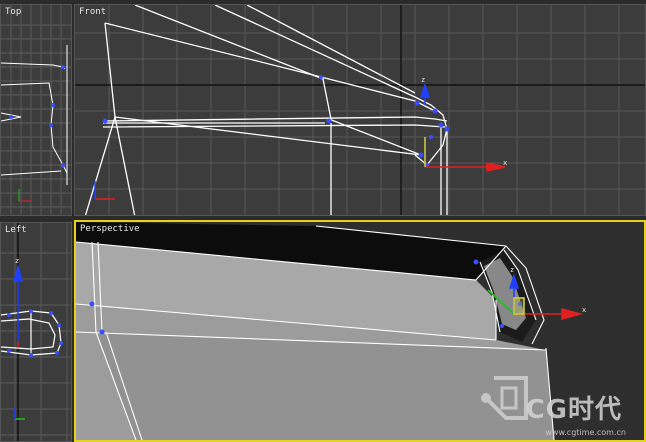  I want to click on top-viewport-grid, so click(36, 110).